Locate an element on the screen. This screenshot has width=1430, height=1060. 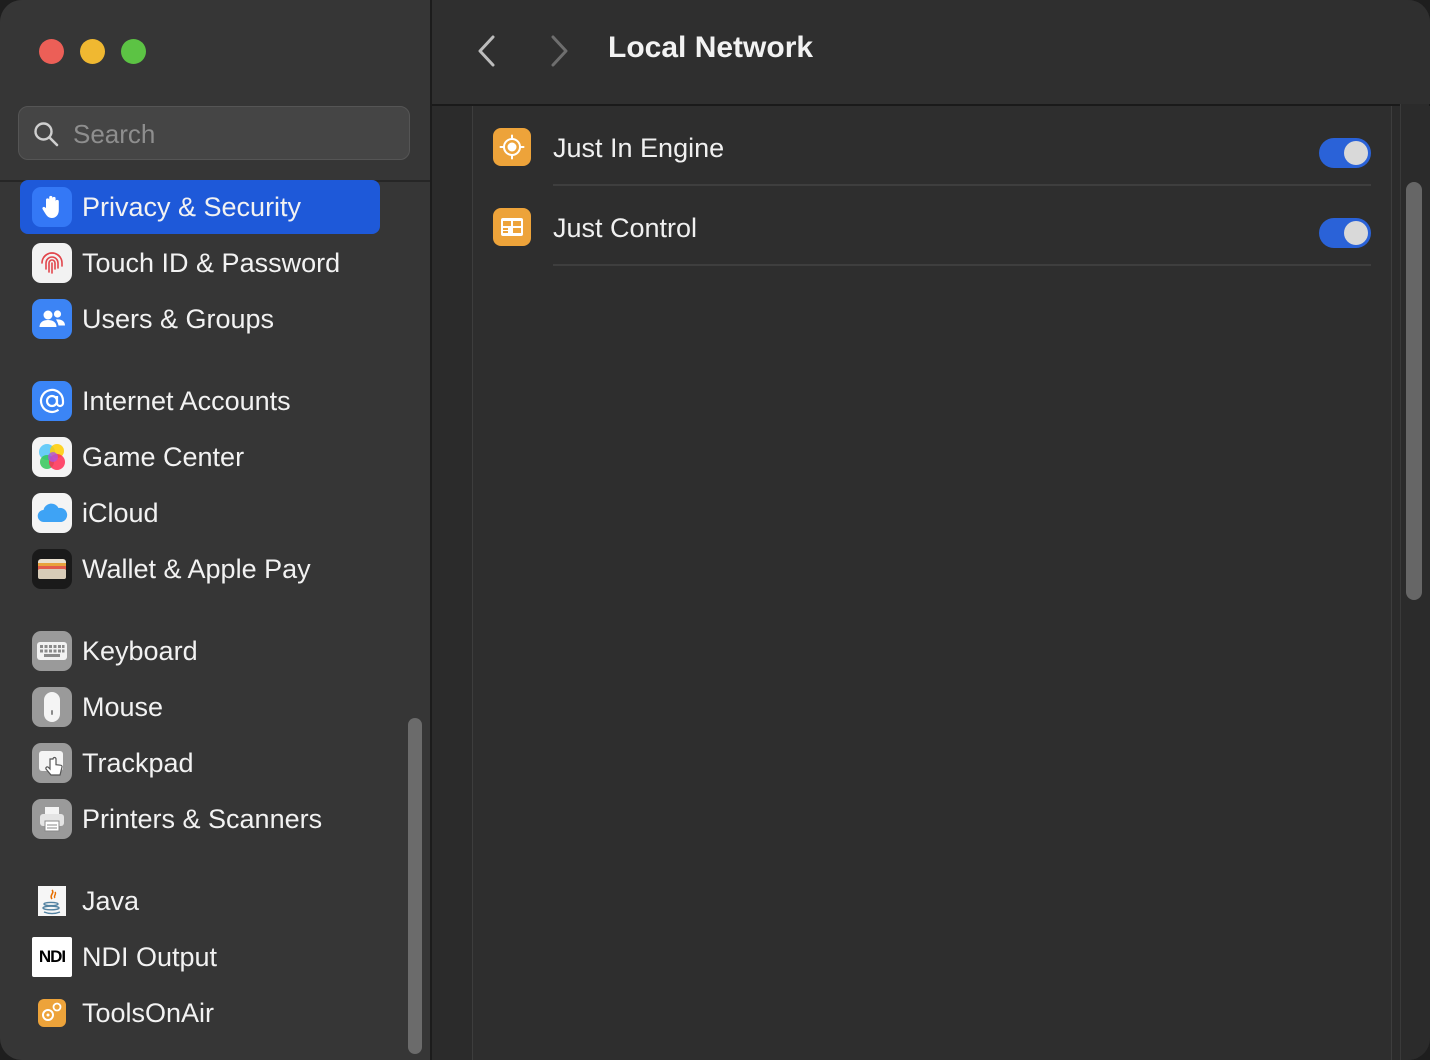
ndi-icon-text: NDI is located at coordinates (52, 956).